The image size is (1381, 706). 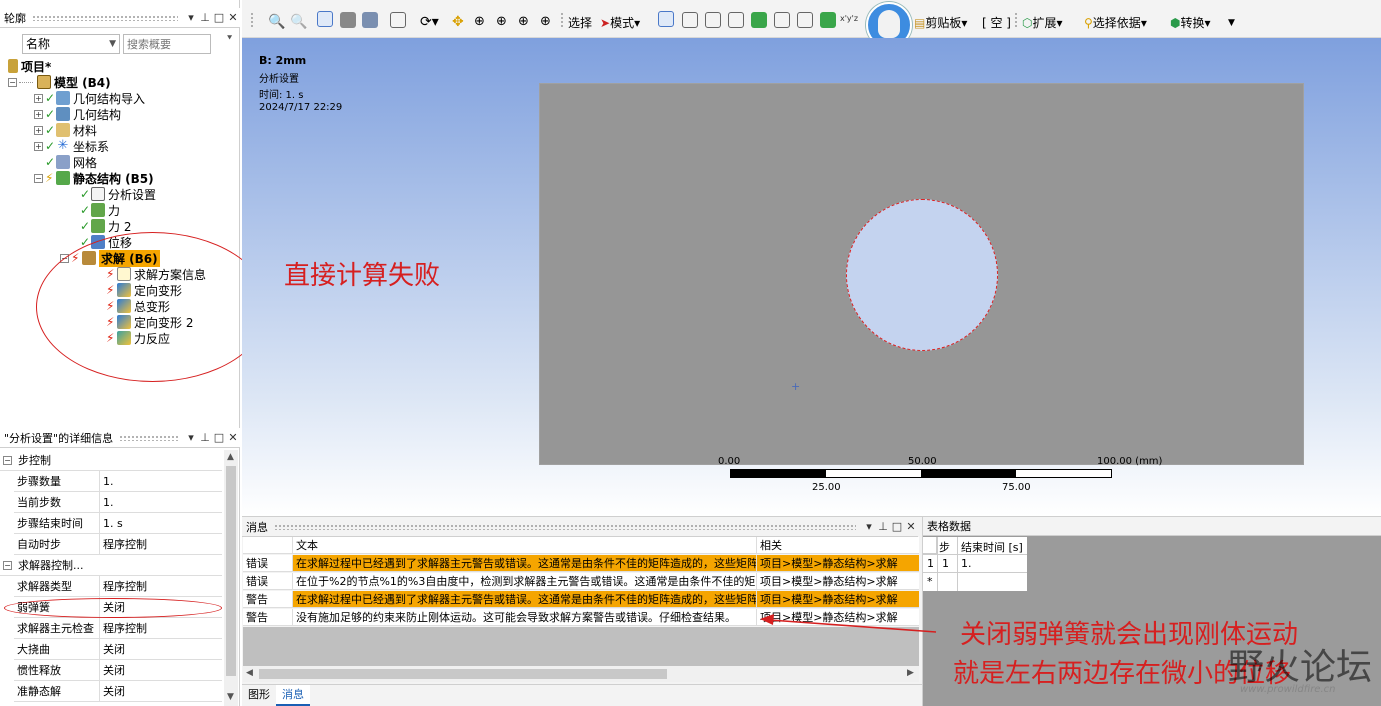 I want to click on detail-row: 当前步数 1., so click(x=118, y=502).